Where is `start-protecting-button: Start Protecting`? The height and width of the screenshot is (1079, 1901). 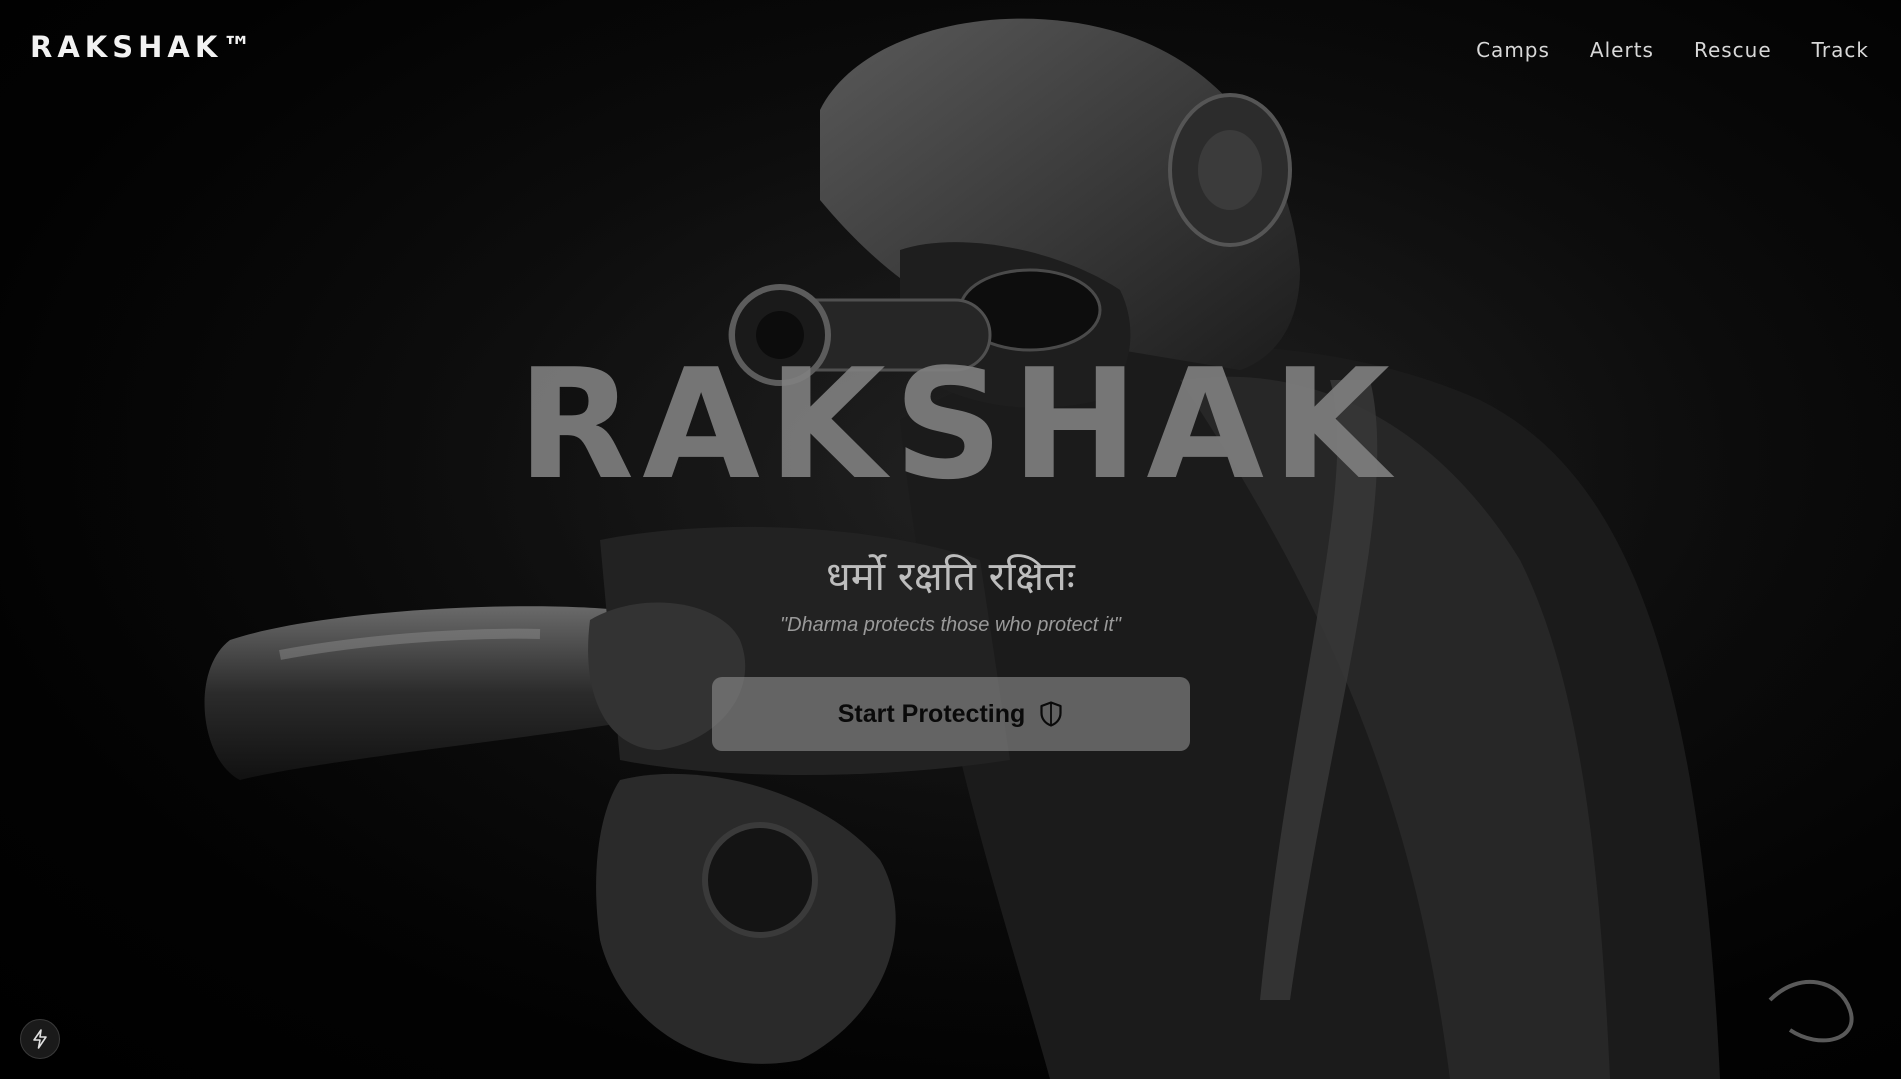 start-protecting-button: Start Protecting is located at coordinates (950, 714).